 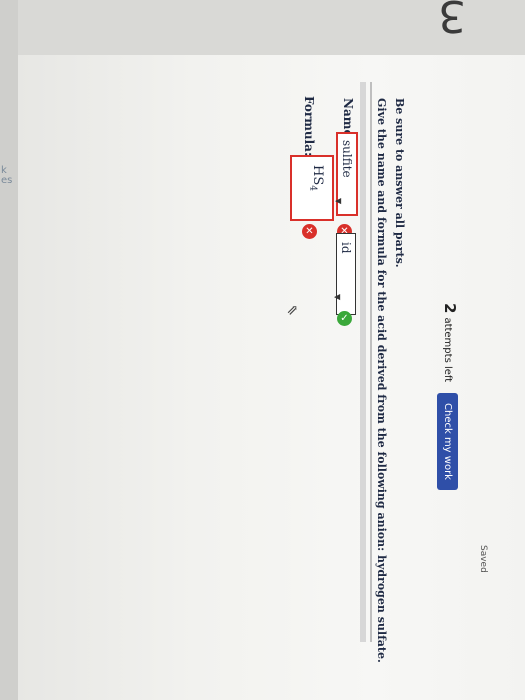 What do you see at coordinates (363, 362) in the screenshot?
I see `header-divider-shadow` at bounding box center [363, 362].